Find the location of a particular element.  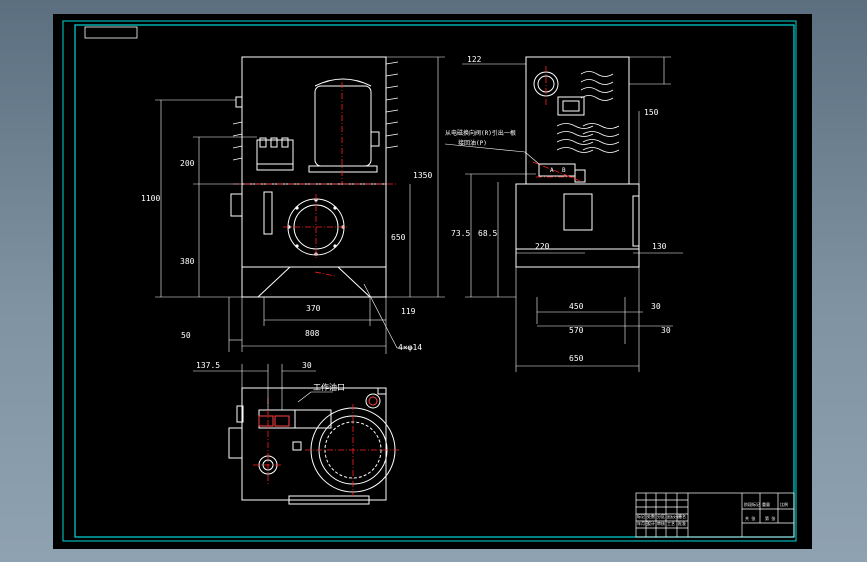

tb-cell-approve: 批准 is located at coordinates (682, 523).